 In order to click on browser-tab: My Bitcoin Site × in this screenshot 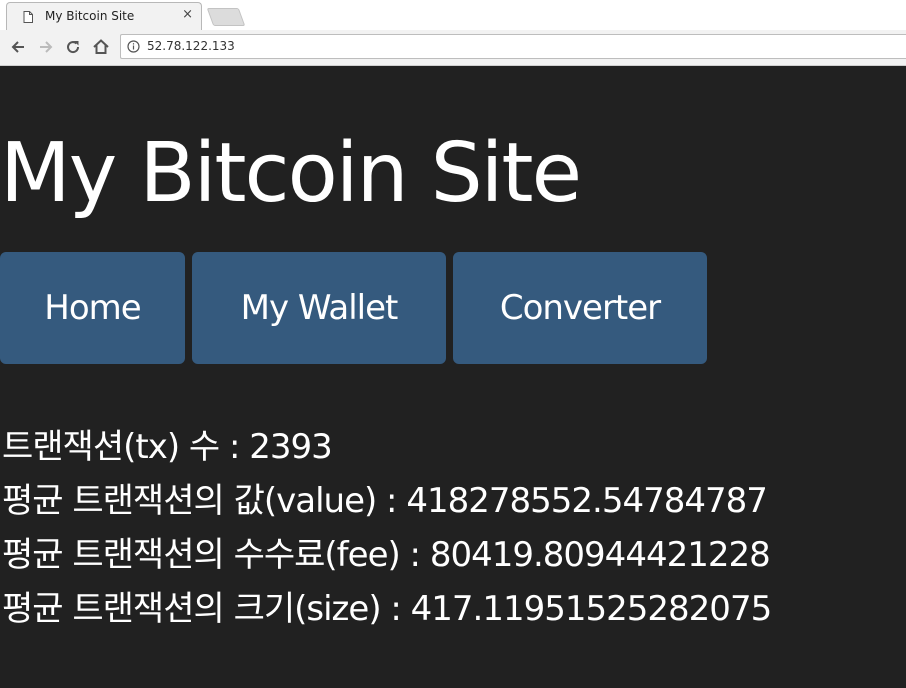, I will do `click(104, 16)`.